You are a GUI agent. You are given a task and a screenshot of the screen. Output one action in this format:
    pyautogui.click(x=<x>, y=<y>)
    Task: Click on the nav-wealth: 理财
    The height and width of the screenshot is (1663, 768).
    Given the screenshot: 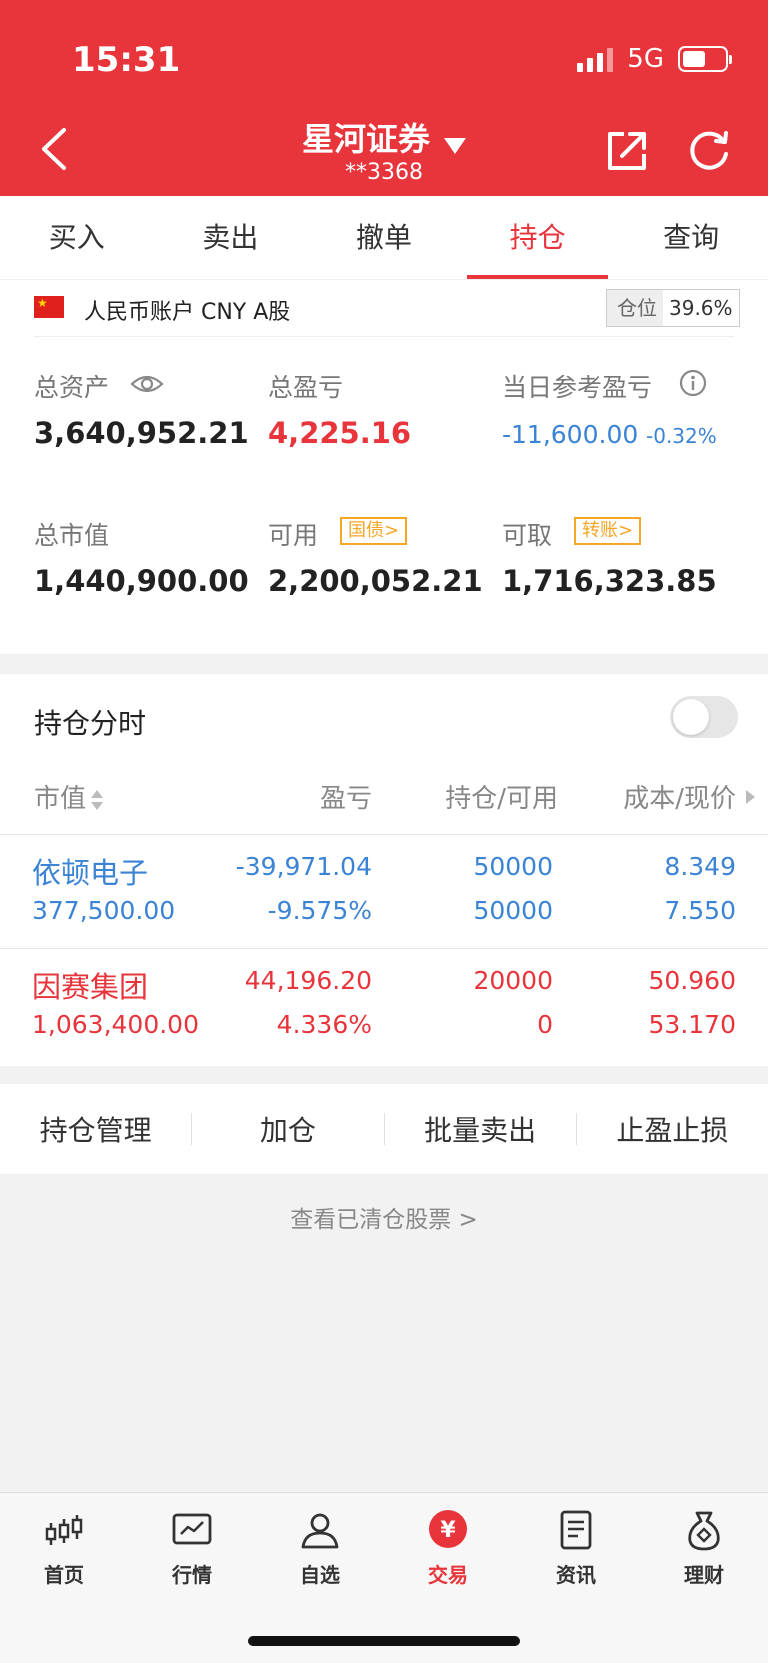 What is the action you would take?
    pyautogui.click(x=704, y=1548)
    